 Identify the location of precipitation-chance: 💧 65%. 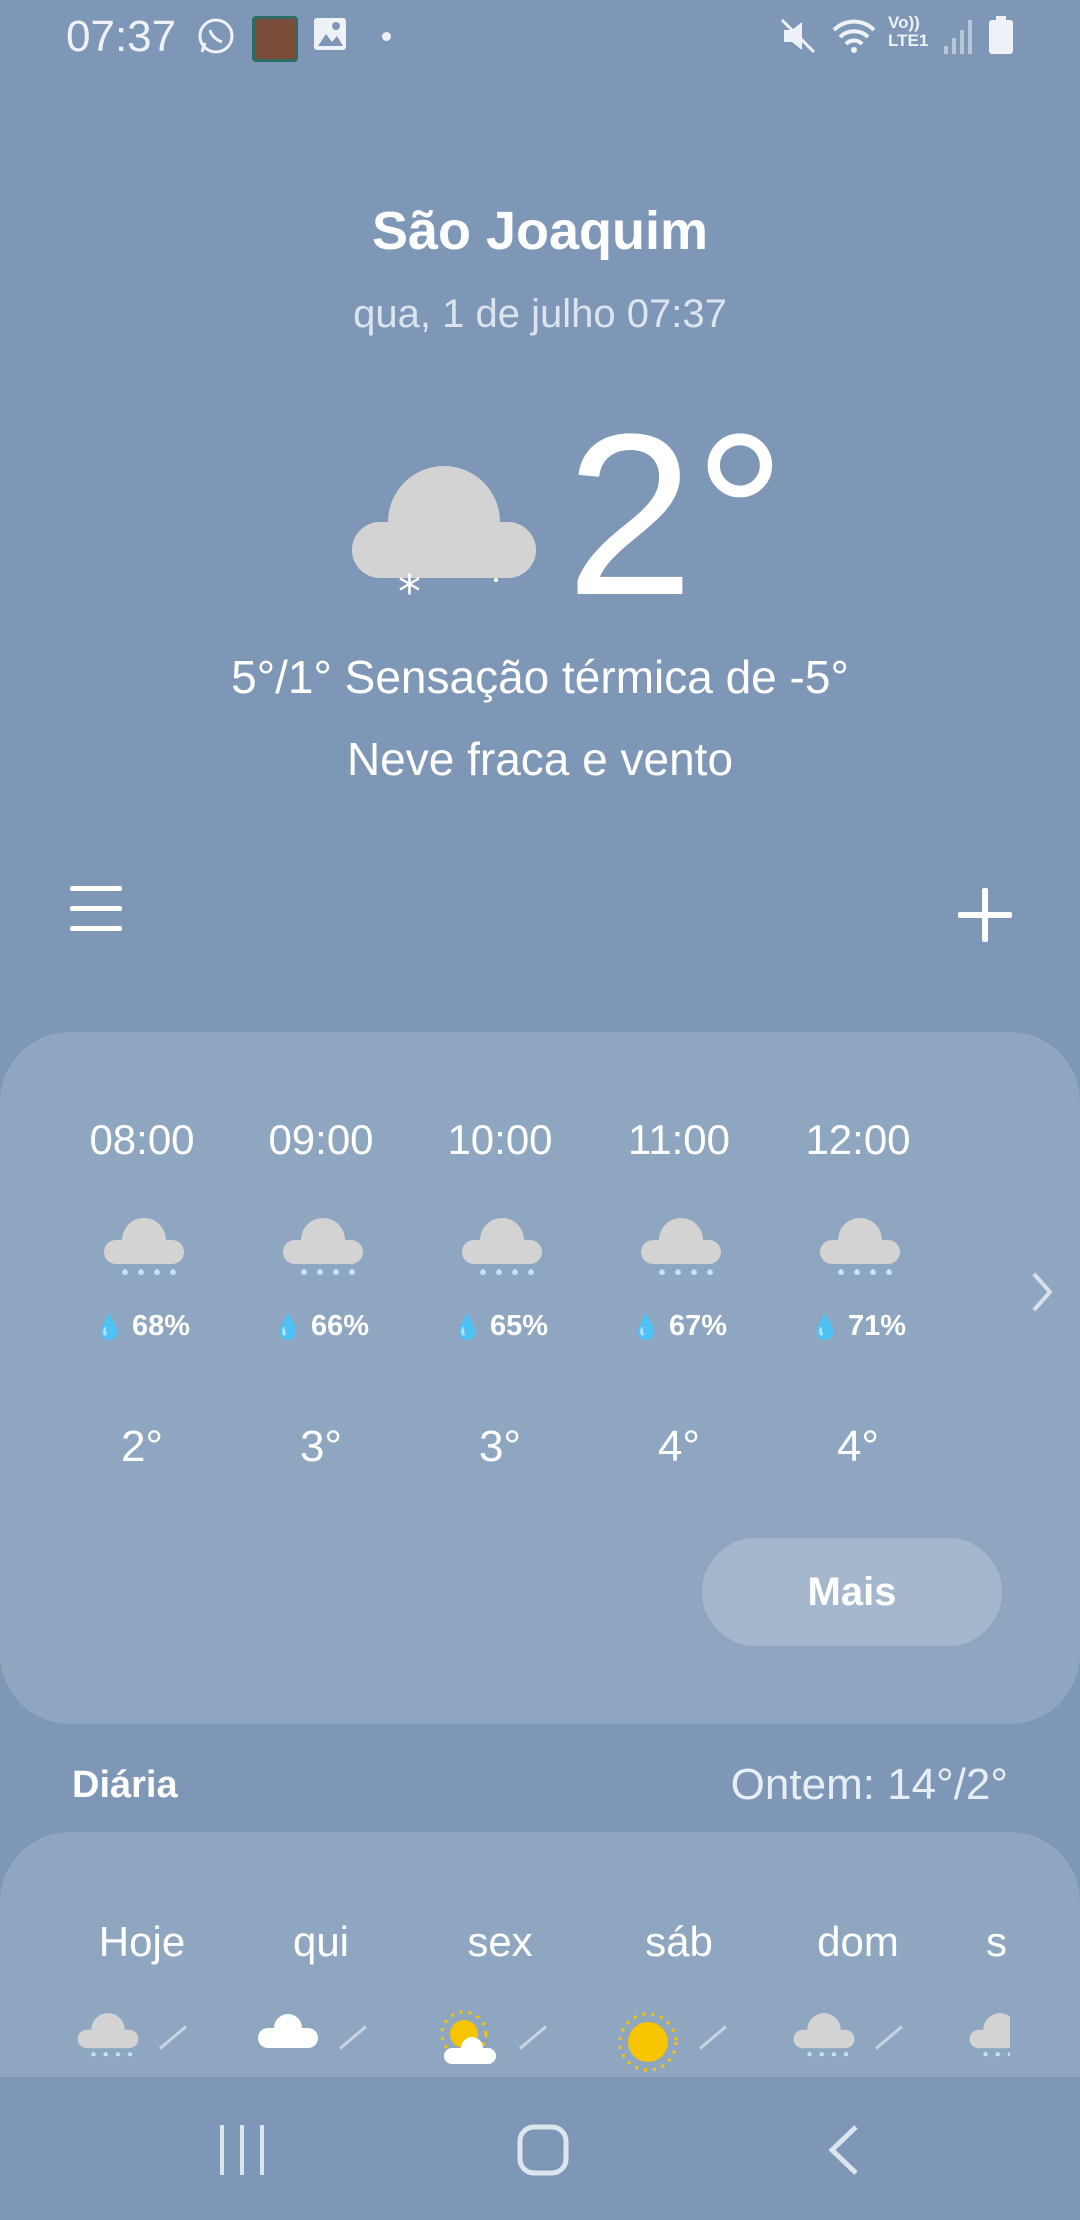
(500, 1326).